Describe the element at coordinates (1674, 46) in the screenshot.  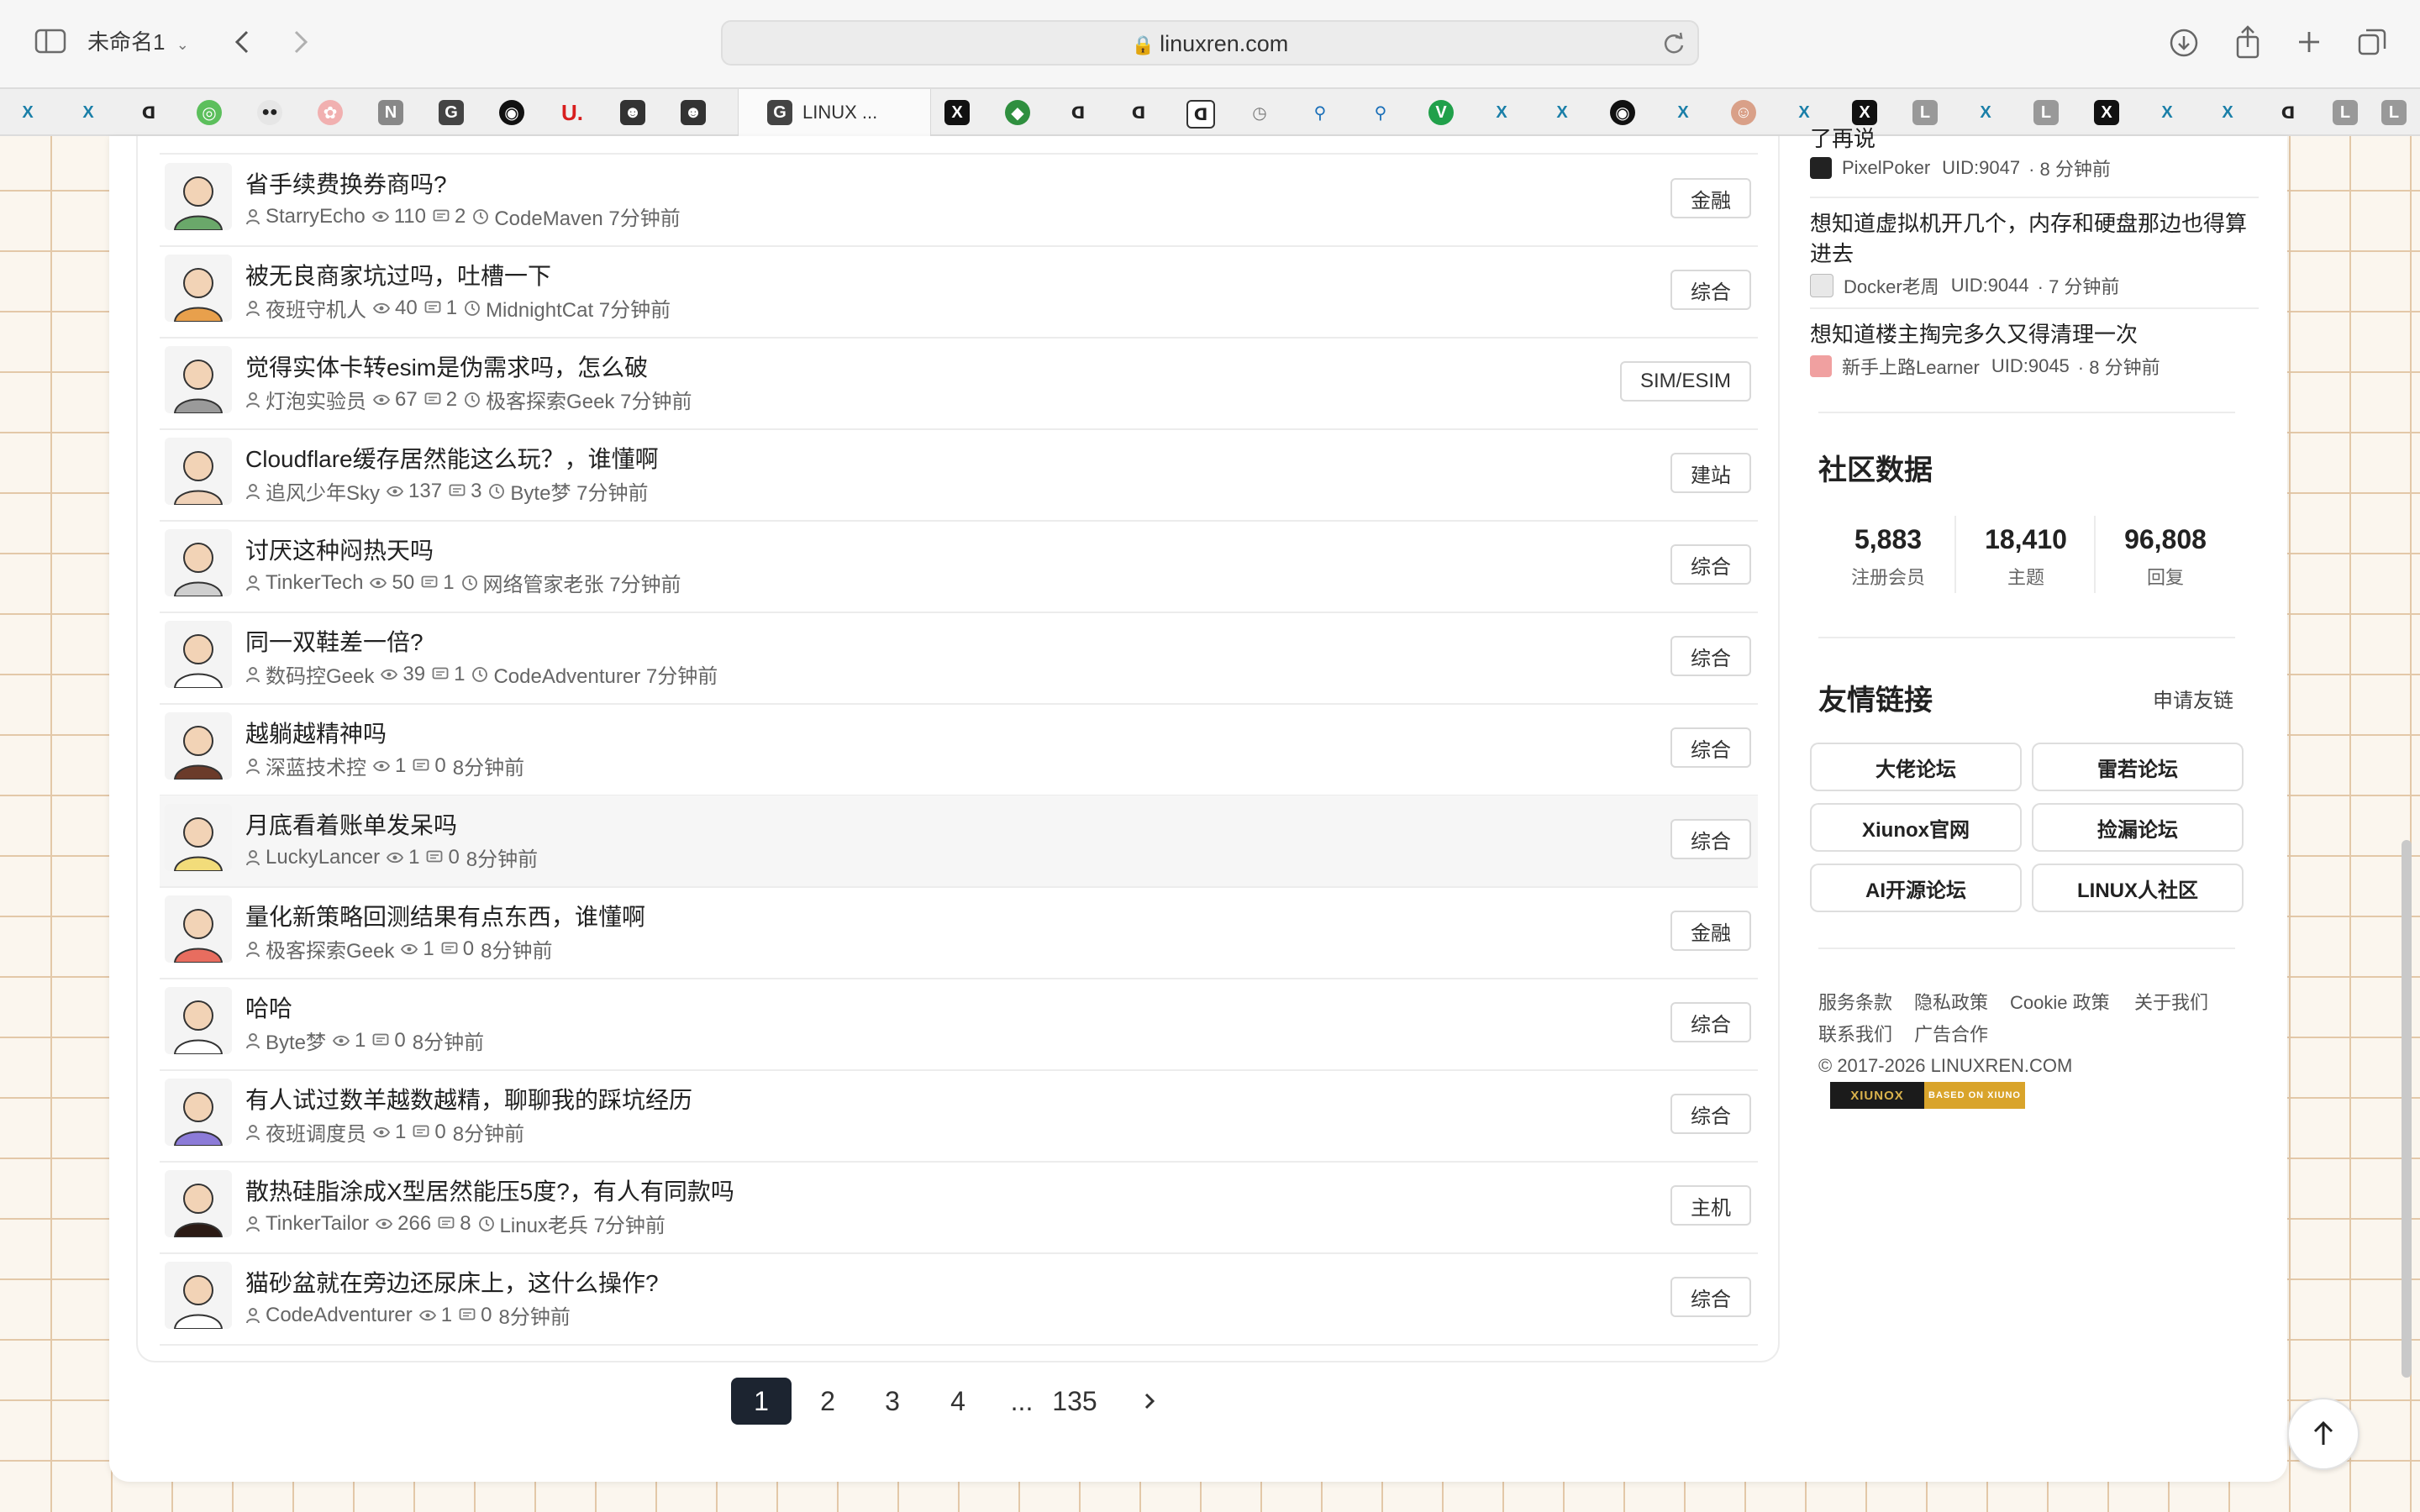
I see `reload-icon` at that location.